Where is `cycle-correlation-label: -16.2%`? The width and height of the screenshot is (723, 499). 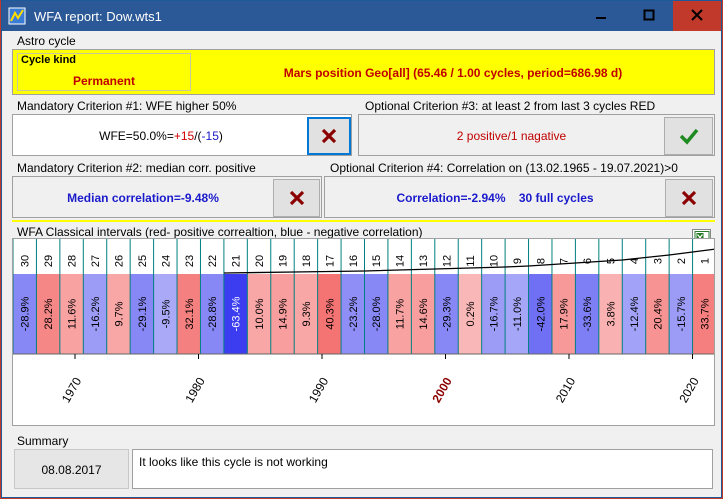 cycle-correlation-label: -16.2% is located at coordinates (96, 313).